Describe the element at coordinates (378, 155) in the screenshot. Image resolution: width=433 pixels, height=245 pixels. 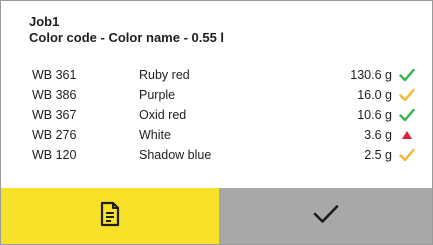
I see `colorant-amount: 2.5 g` at that location.